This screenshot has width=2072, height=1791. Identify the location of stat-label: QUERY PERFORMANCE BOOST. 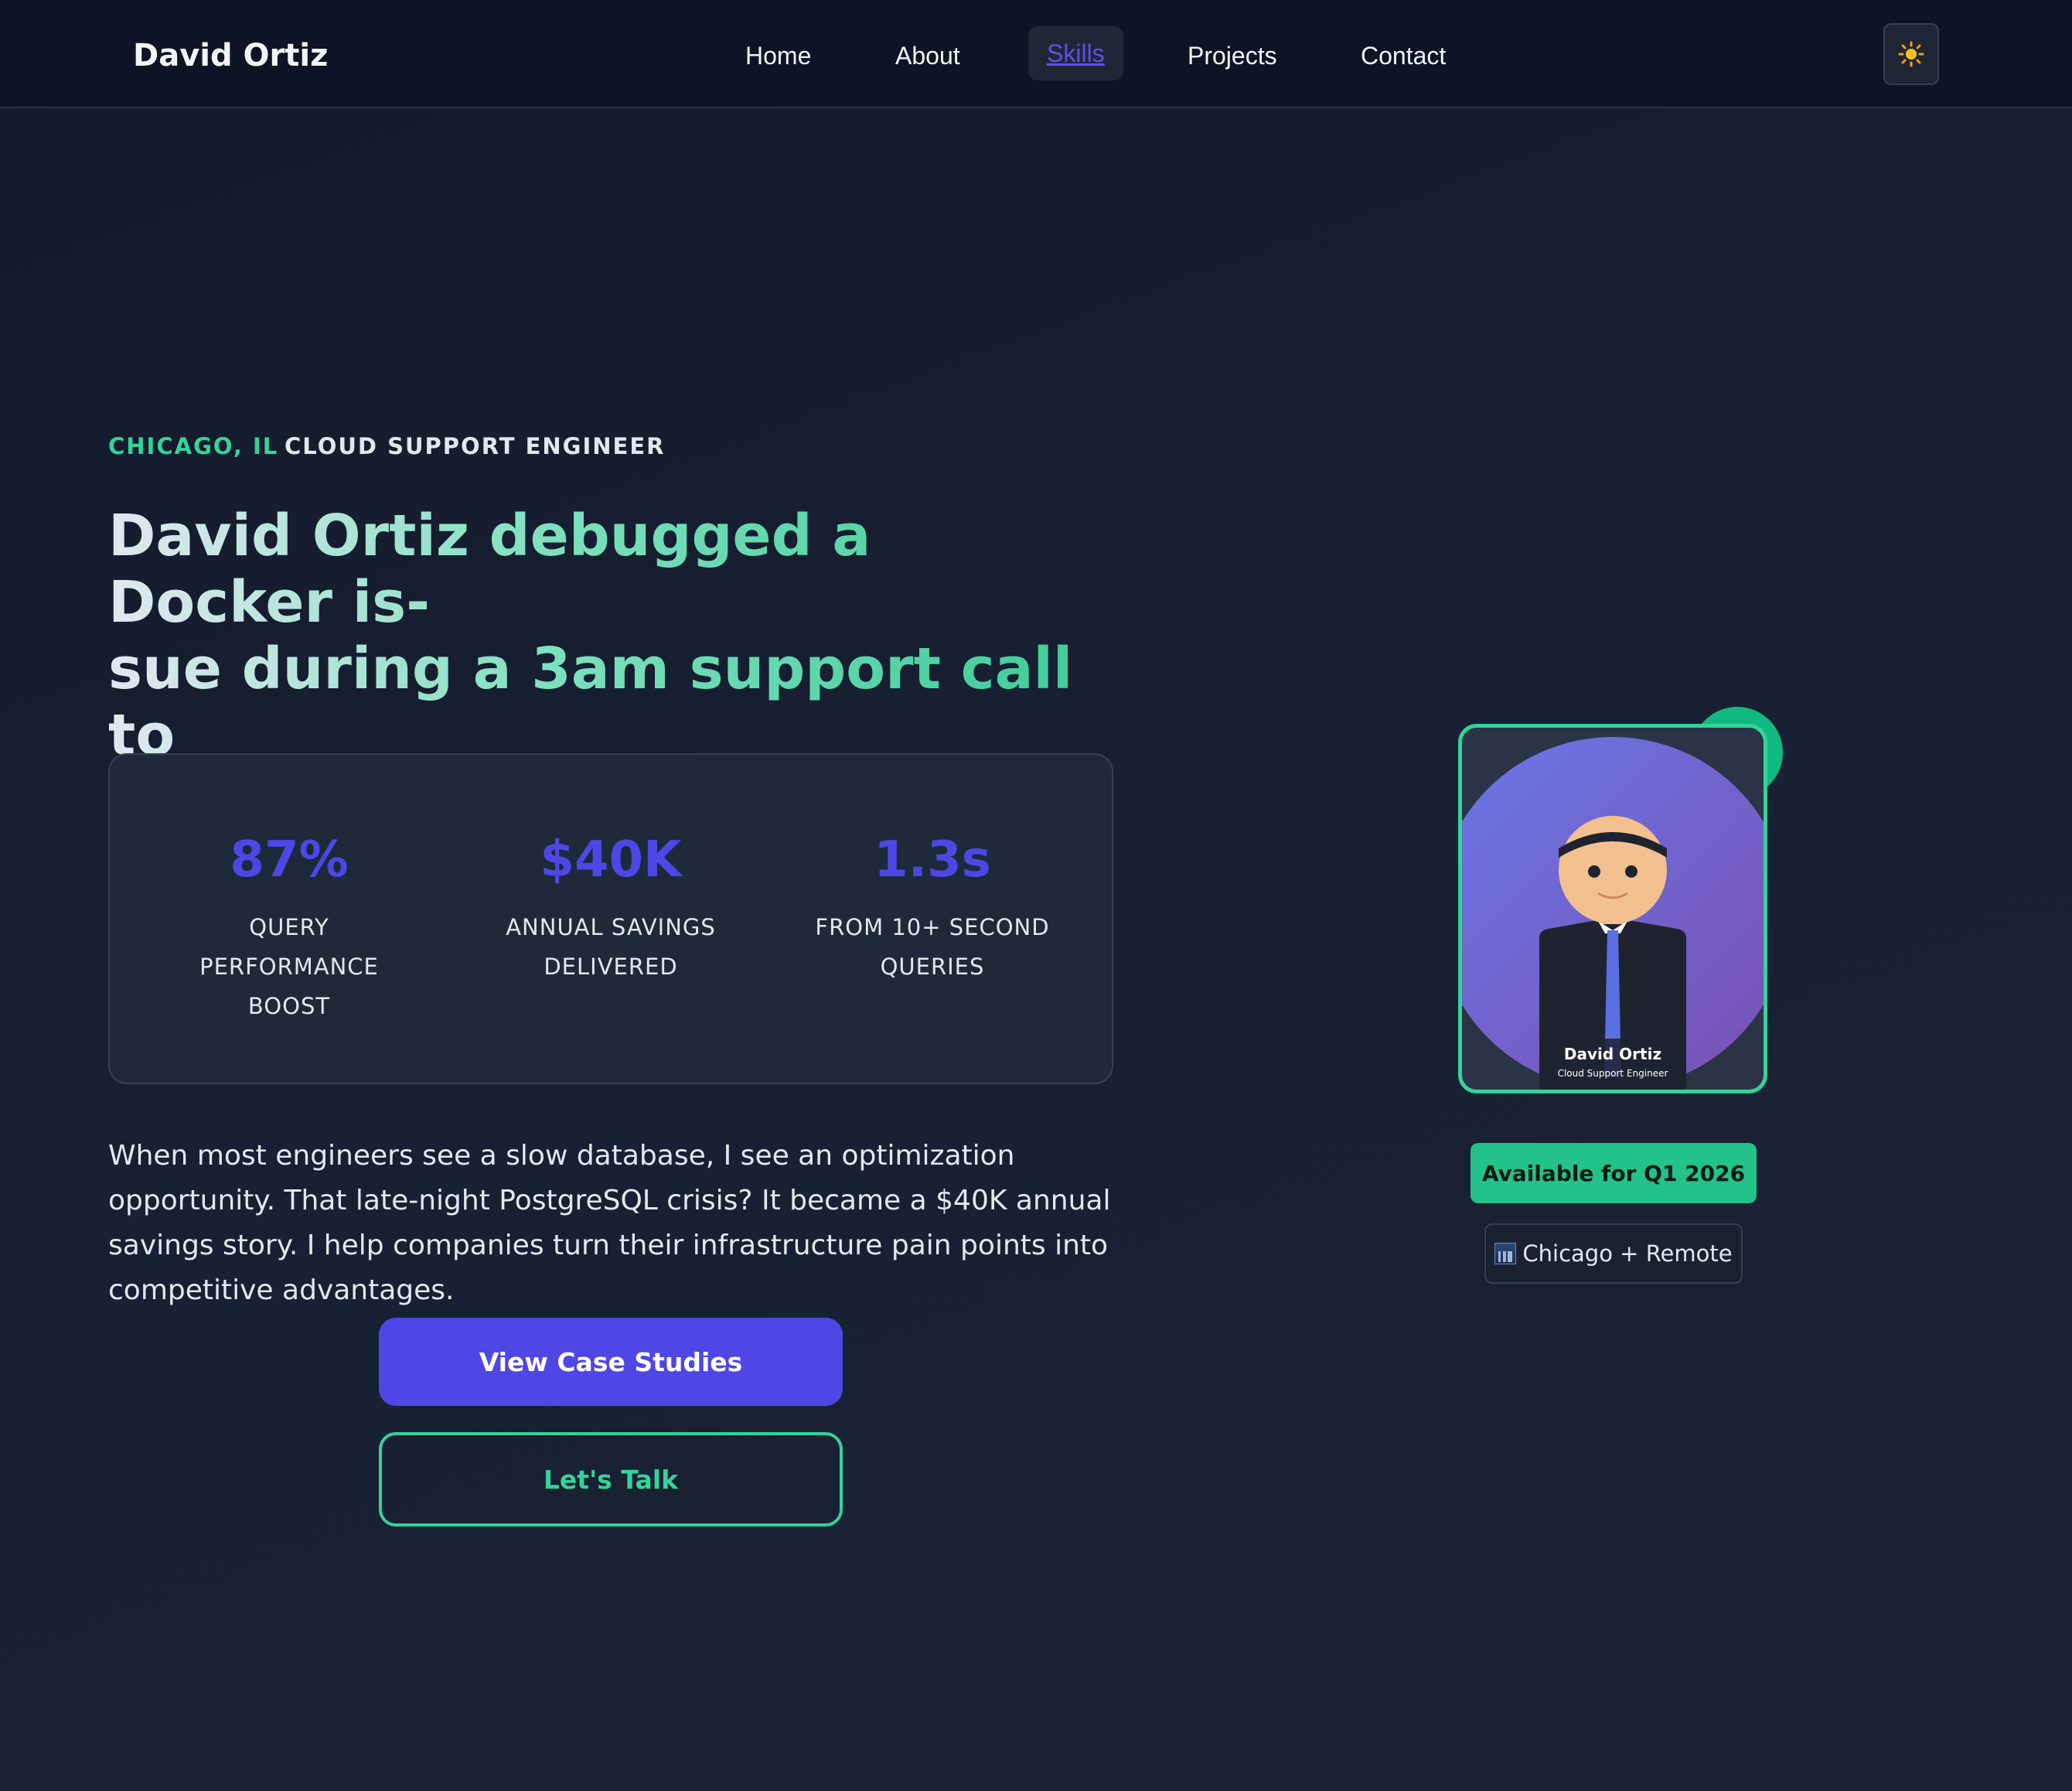
(289, 966).